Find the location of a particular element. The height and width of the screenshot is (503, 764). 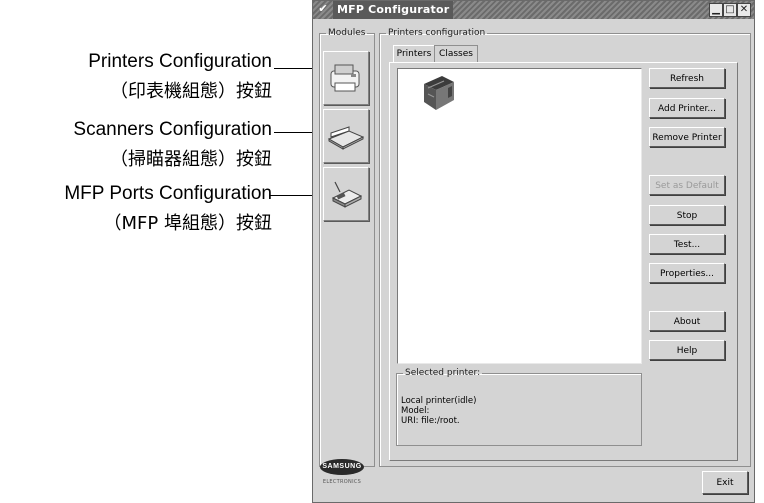

callout-label: Printers Configuration is located at coordinates (180, 61).